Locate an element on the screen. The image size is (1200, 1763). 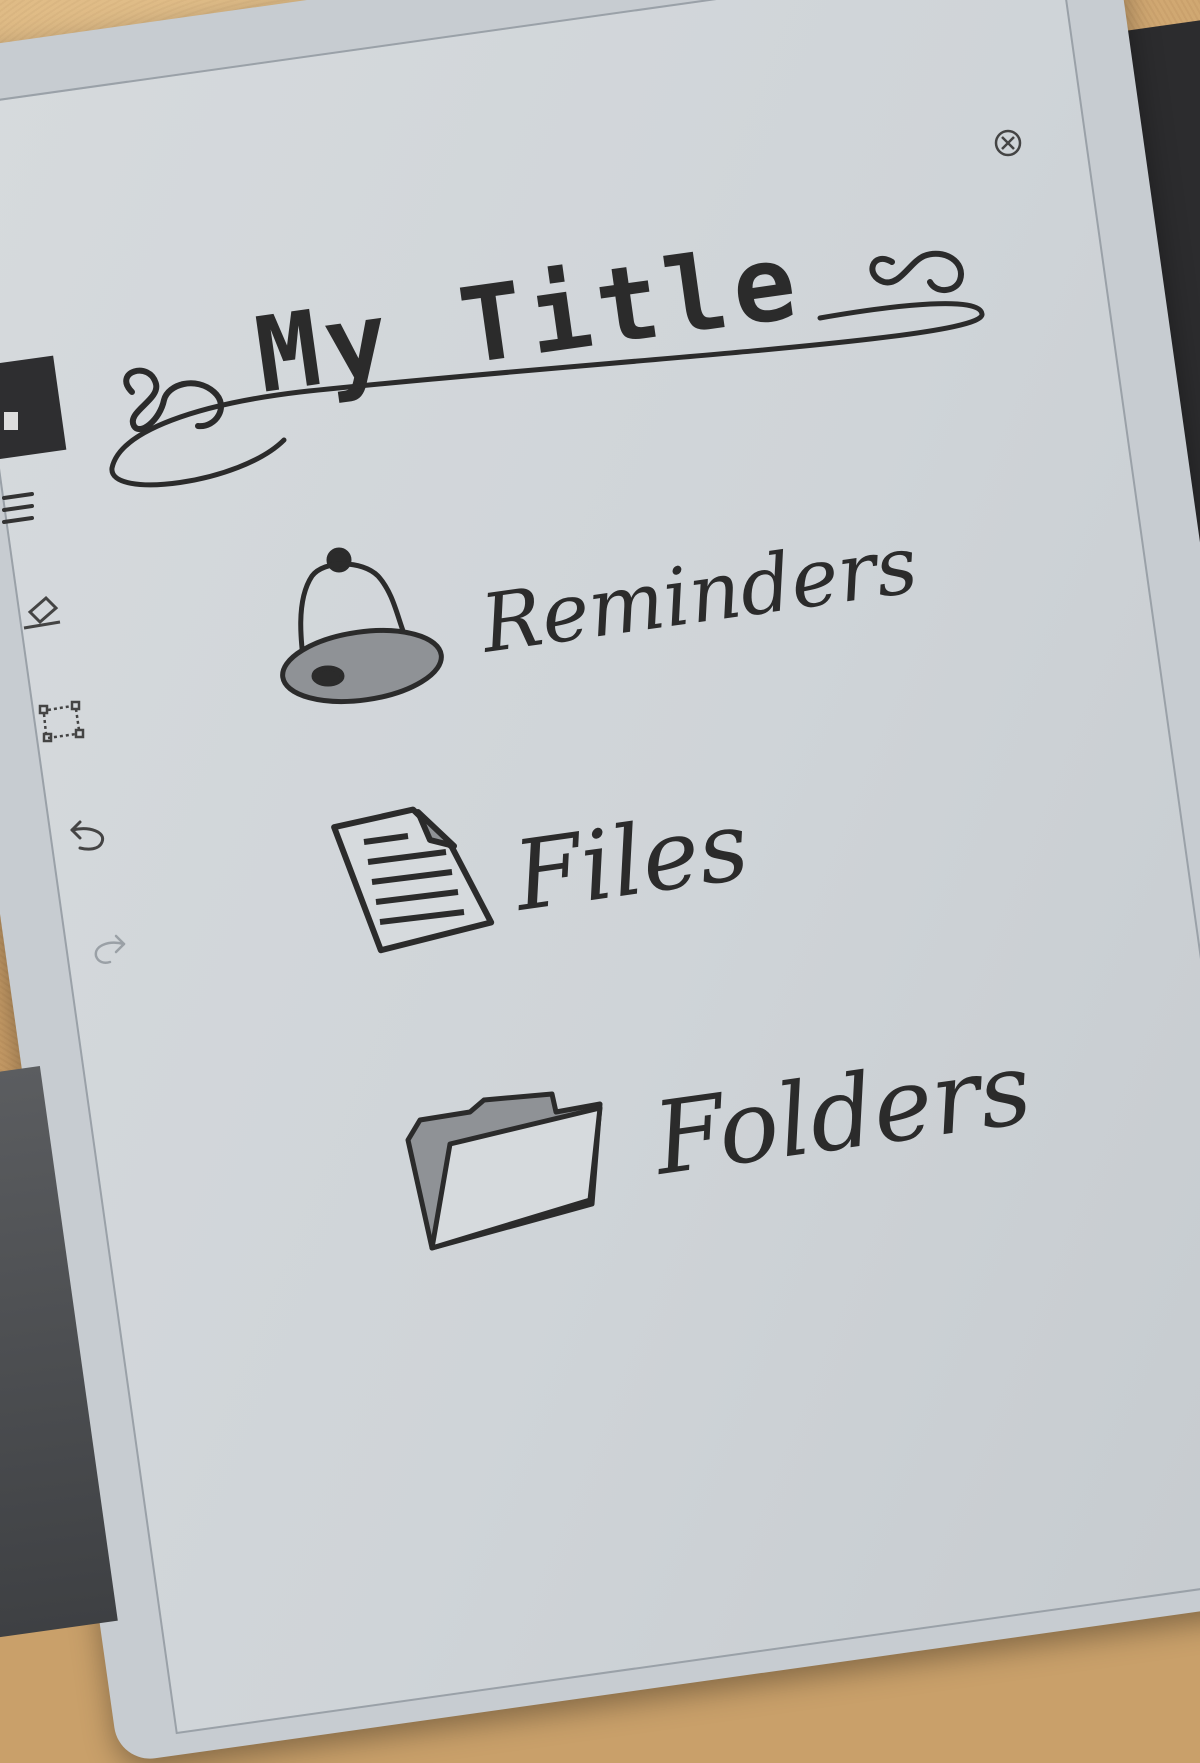
files-label: Files is located at coordinates (630, 861).